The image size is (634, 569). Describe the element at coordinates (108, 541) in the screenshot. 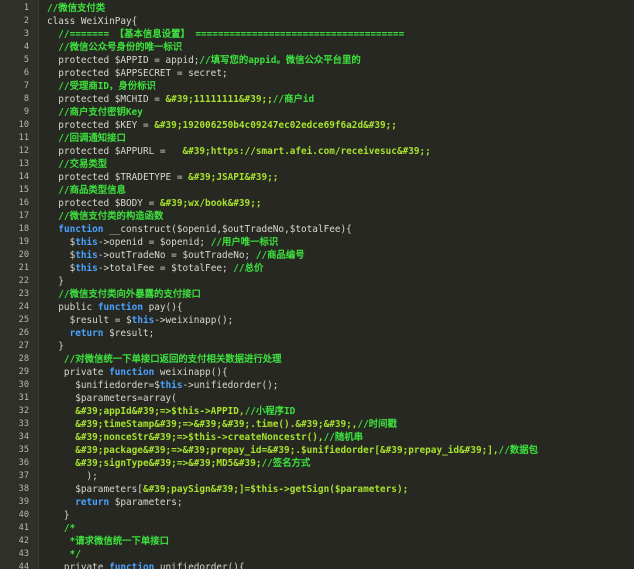

I see `code-token: *请求微信统一下单接口` at that location.